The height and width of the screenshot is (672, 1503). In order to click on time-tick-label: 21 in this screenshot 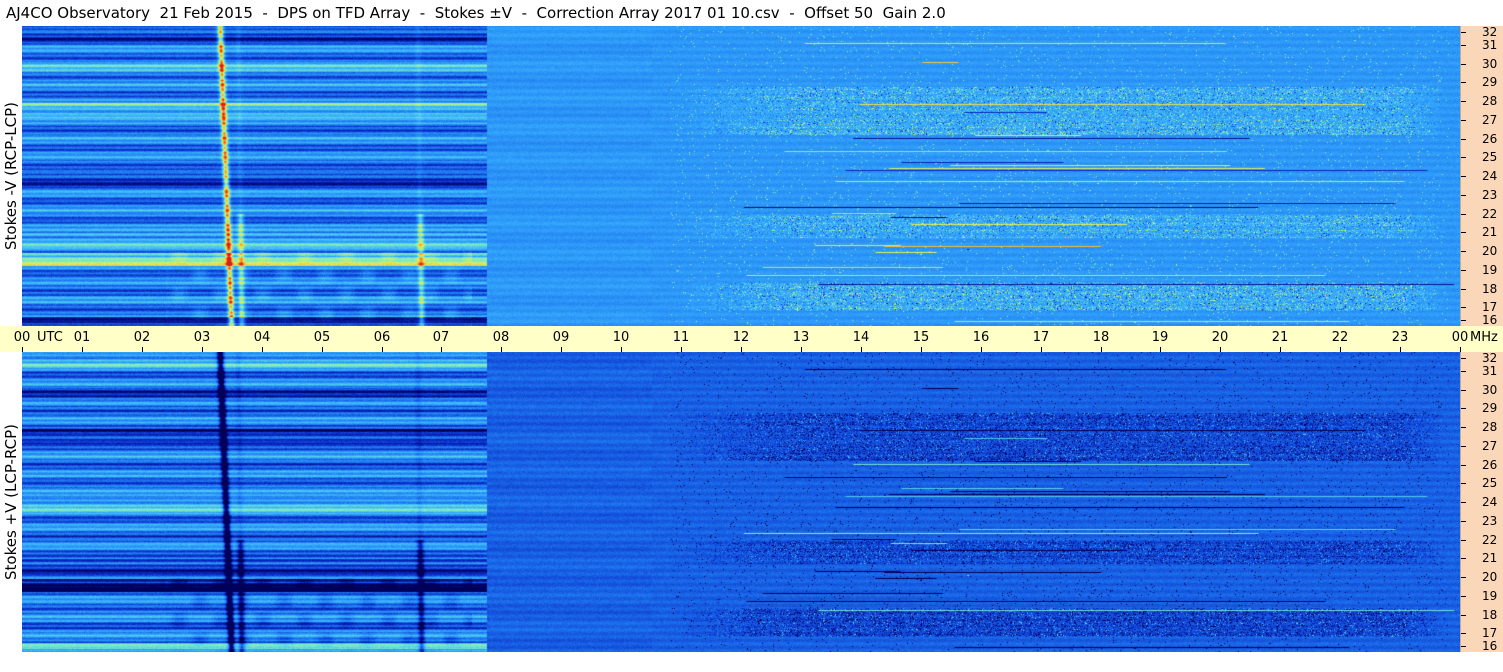, I will do `click(1280, 337)`.